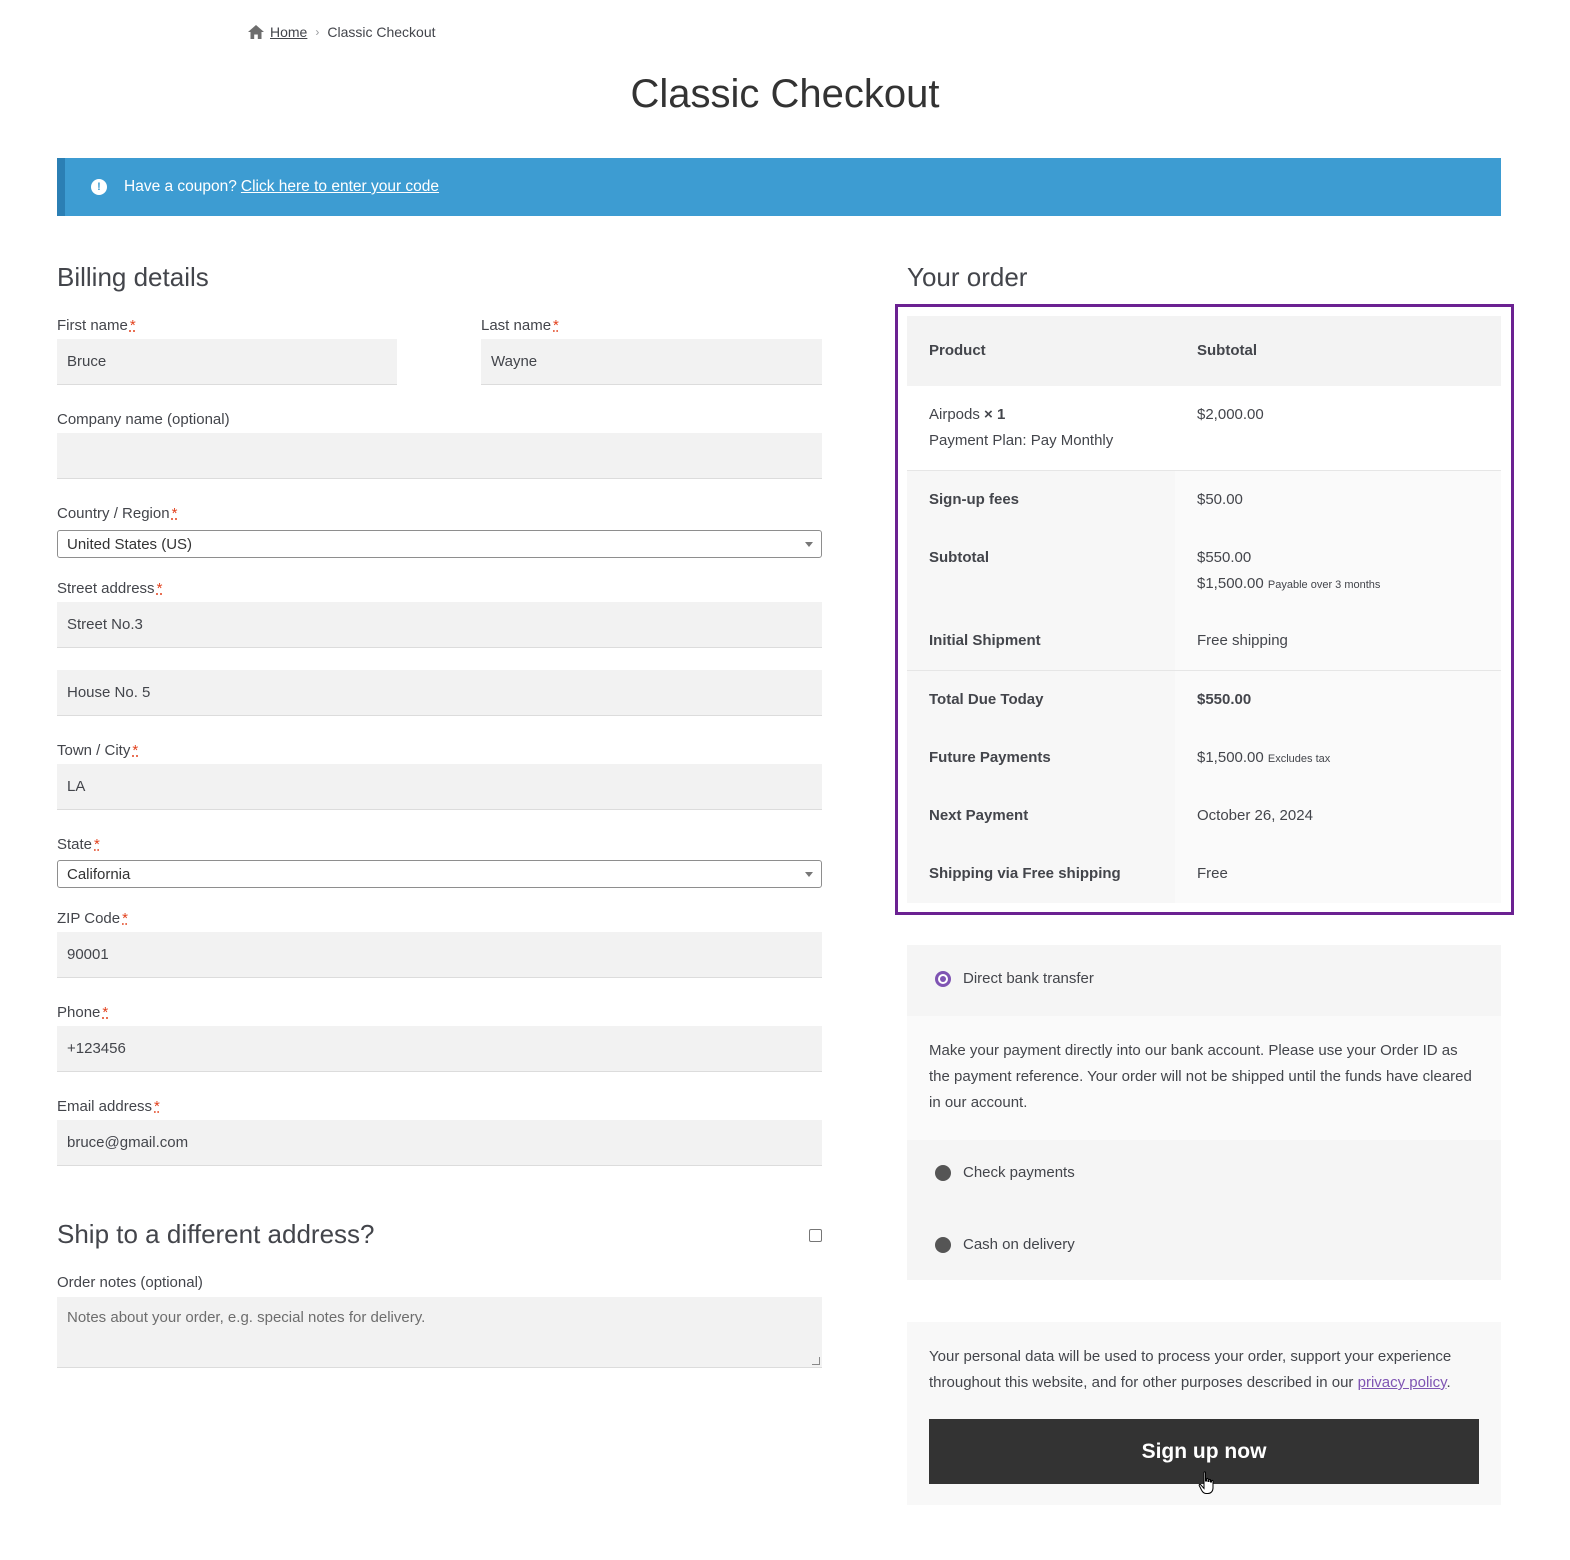 The width and height of the screenshot is (1570, 1560). Describe the element at coordinates (79, 1012) in the screenshot. I see `phone-label-text: Phone` at that location.